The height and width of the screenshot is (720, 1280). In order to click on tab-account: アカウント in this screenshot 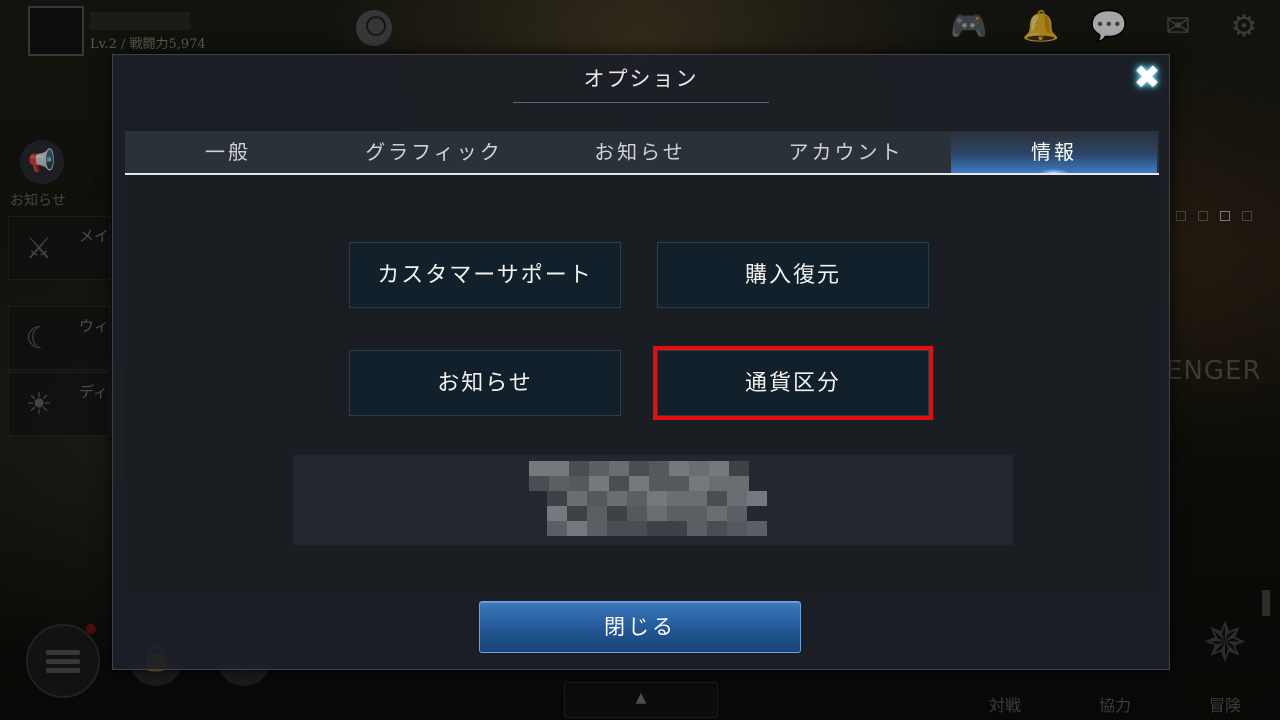, I will do `click(846, 152)`.